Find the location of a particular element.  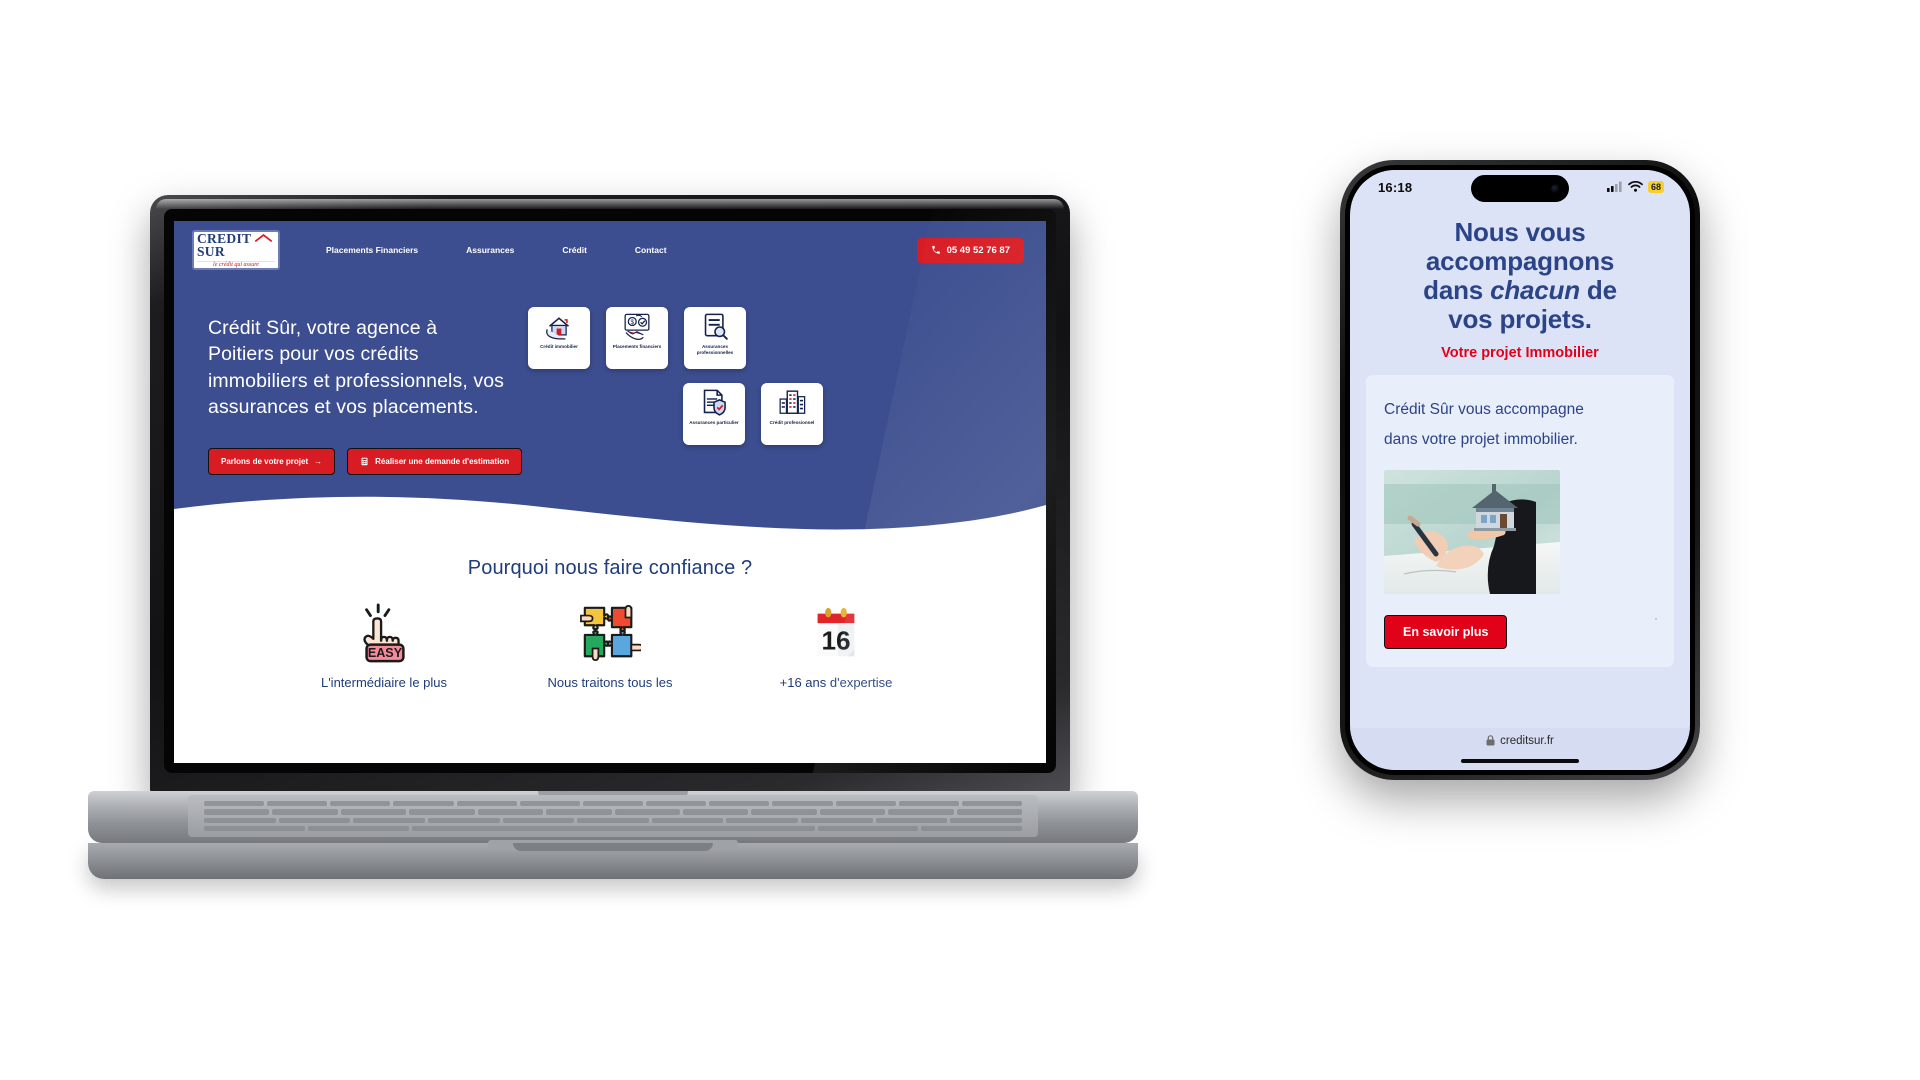

puzzle-hands-icon is located at coordinates (610, 633).